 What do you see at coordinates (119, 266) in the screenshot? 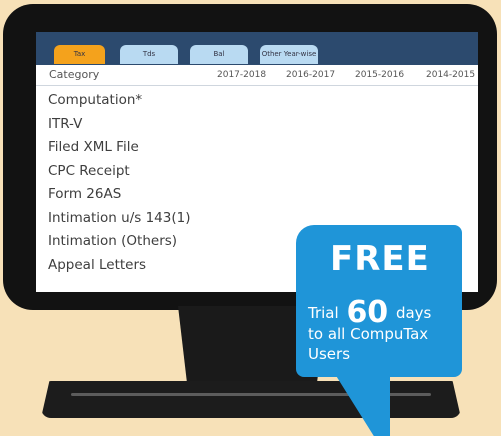
I see `list-item: Appeal Letters` at bounding box center [119, 266].